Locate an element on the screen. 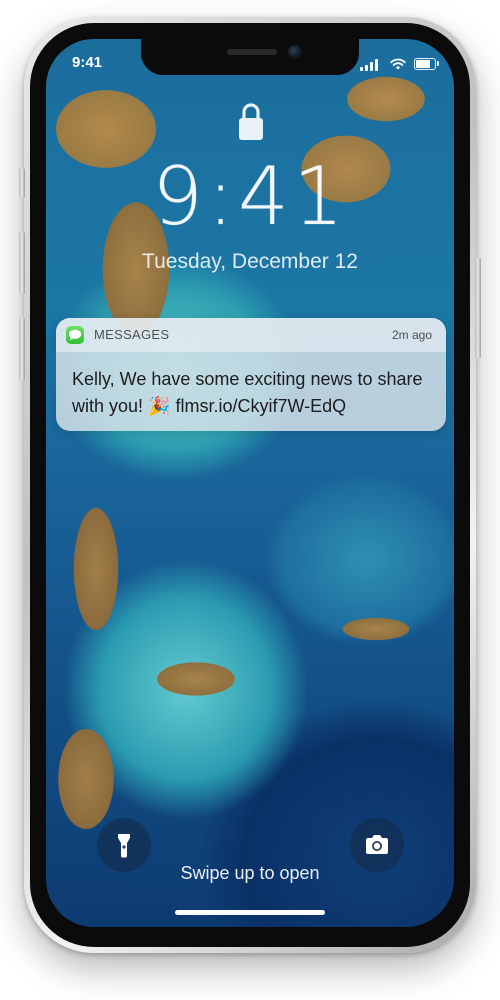  messages-icon is located at coordinates (75, 335).